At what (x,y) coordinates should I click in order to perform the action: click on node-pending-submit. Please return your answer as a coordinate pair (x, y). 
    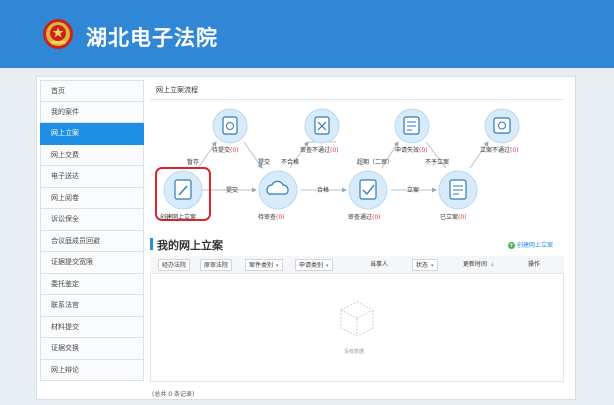
    Looking at the image, I should click on (230, 126).